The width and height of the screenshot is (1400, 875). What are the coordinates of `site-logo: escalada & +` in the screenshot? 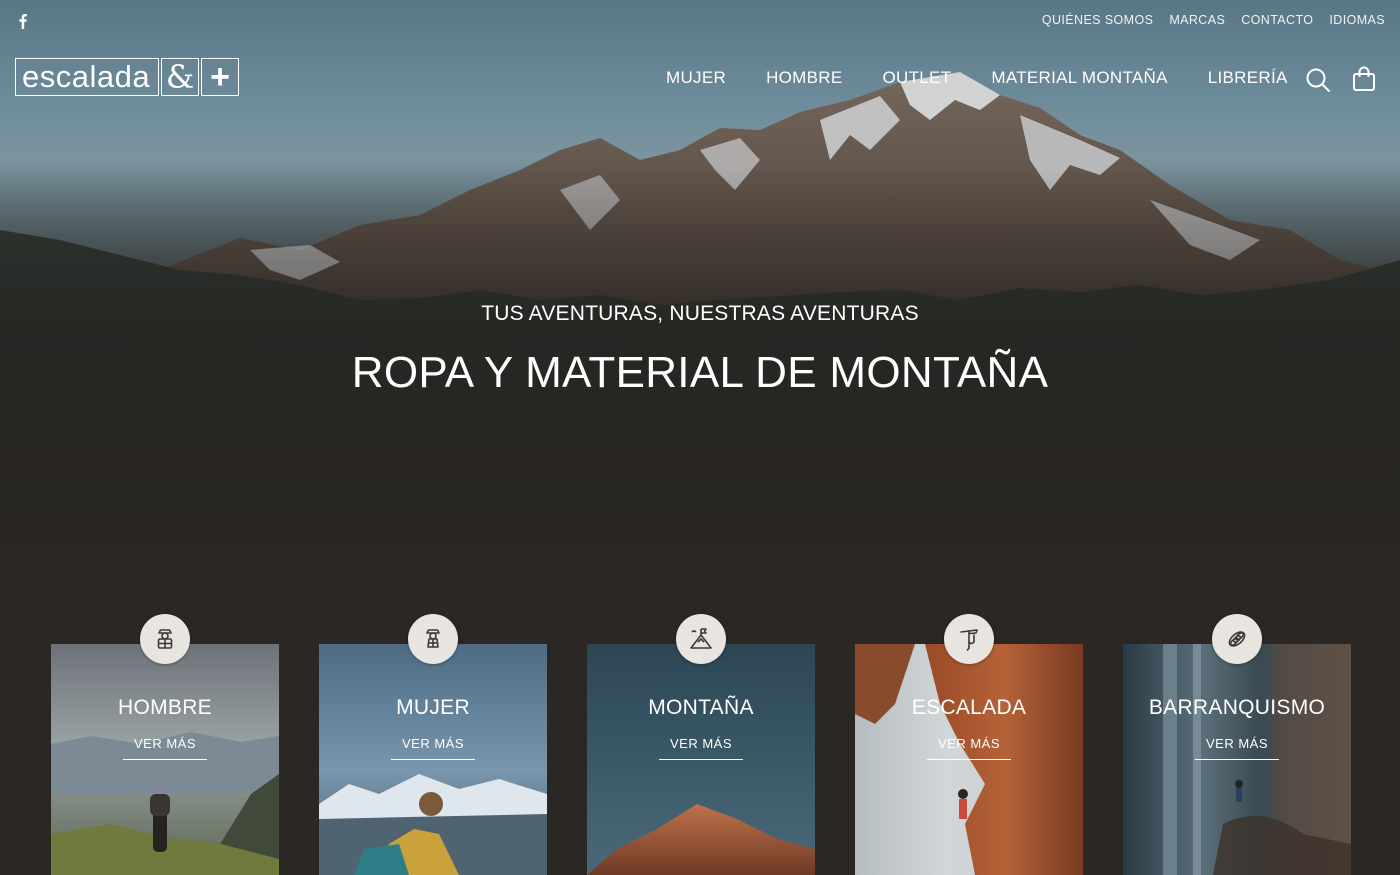 It's located at (127, 77).